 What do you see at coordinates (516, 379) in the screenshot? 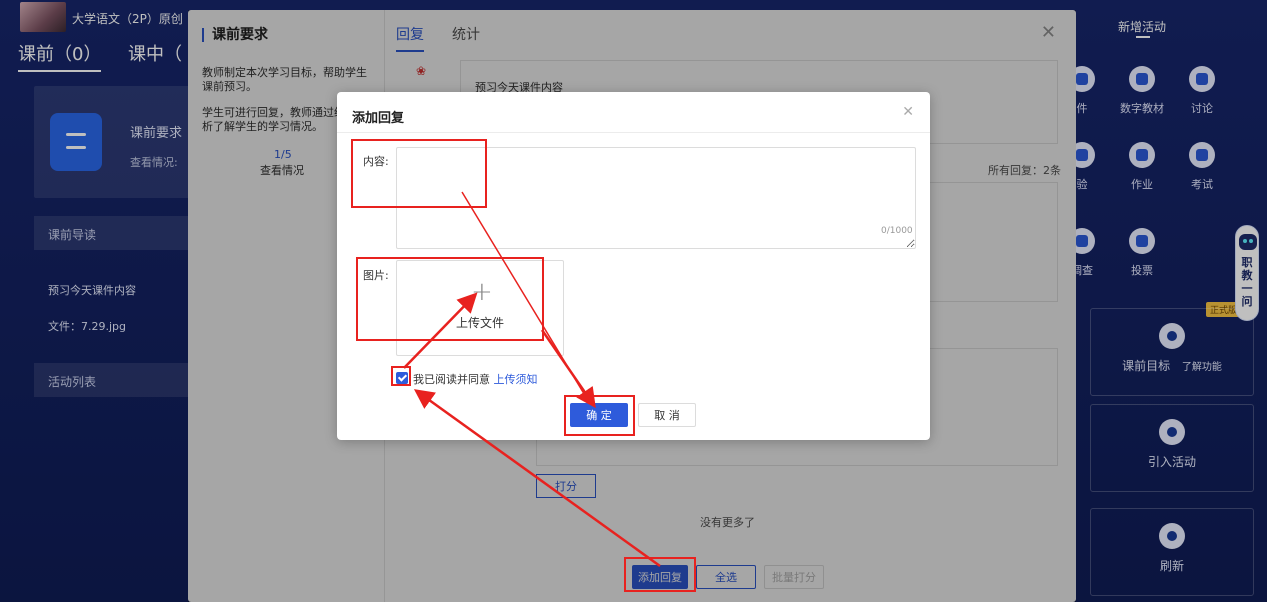
I see `upload-notice-link: 上传须知` at bounding box center [516, 379].